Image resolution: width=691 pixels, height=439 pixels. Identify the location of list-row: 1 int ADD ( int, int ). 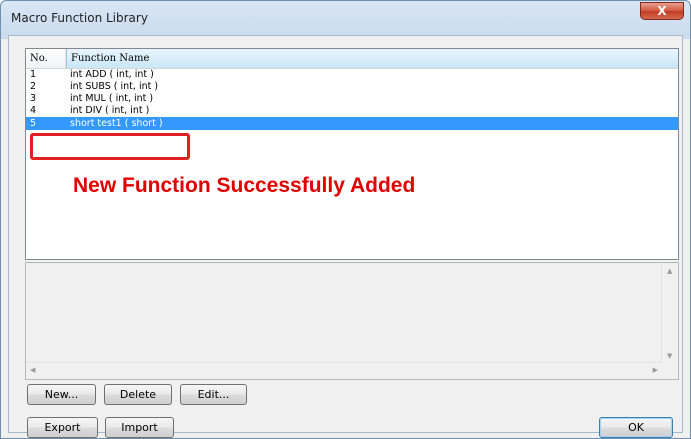
(352, 75).